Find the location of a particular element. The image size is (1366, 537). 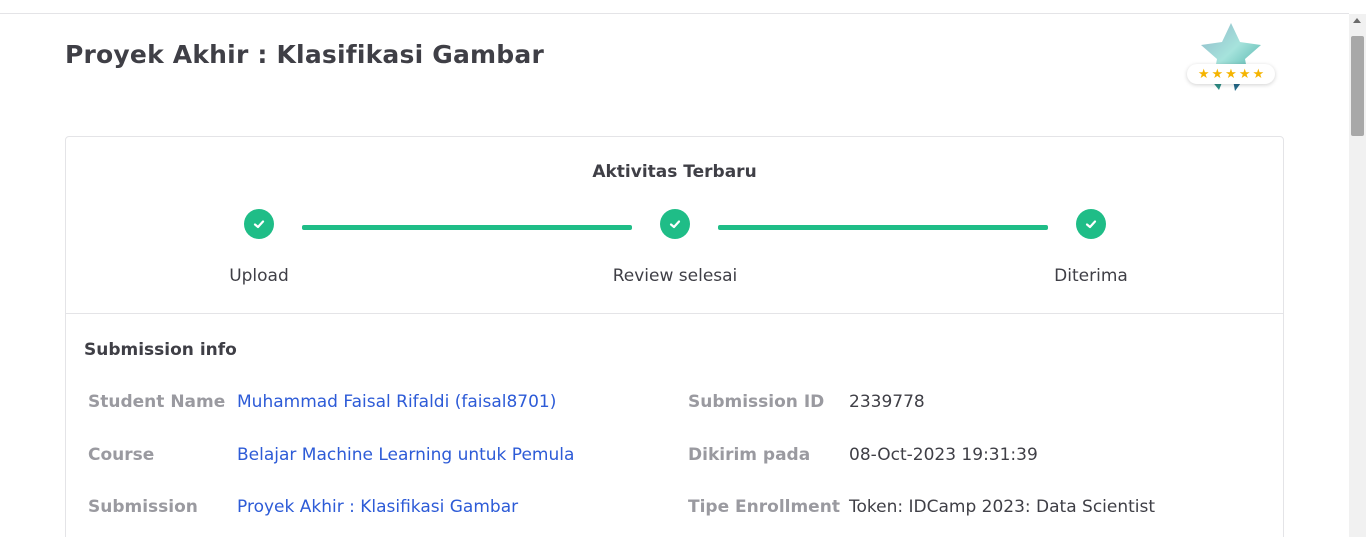

badge-rating-bar: ★ ★ ★ ★ ★ is located at coordinates (1231, 74).